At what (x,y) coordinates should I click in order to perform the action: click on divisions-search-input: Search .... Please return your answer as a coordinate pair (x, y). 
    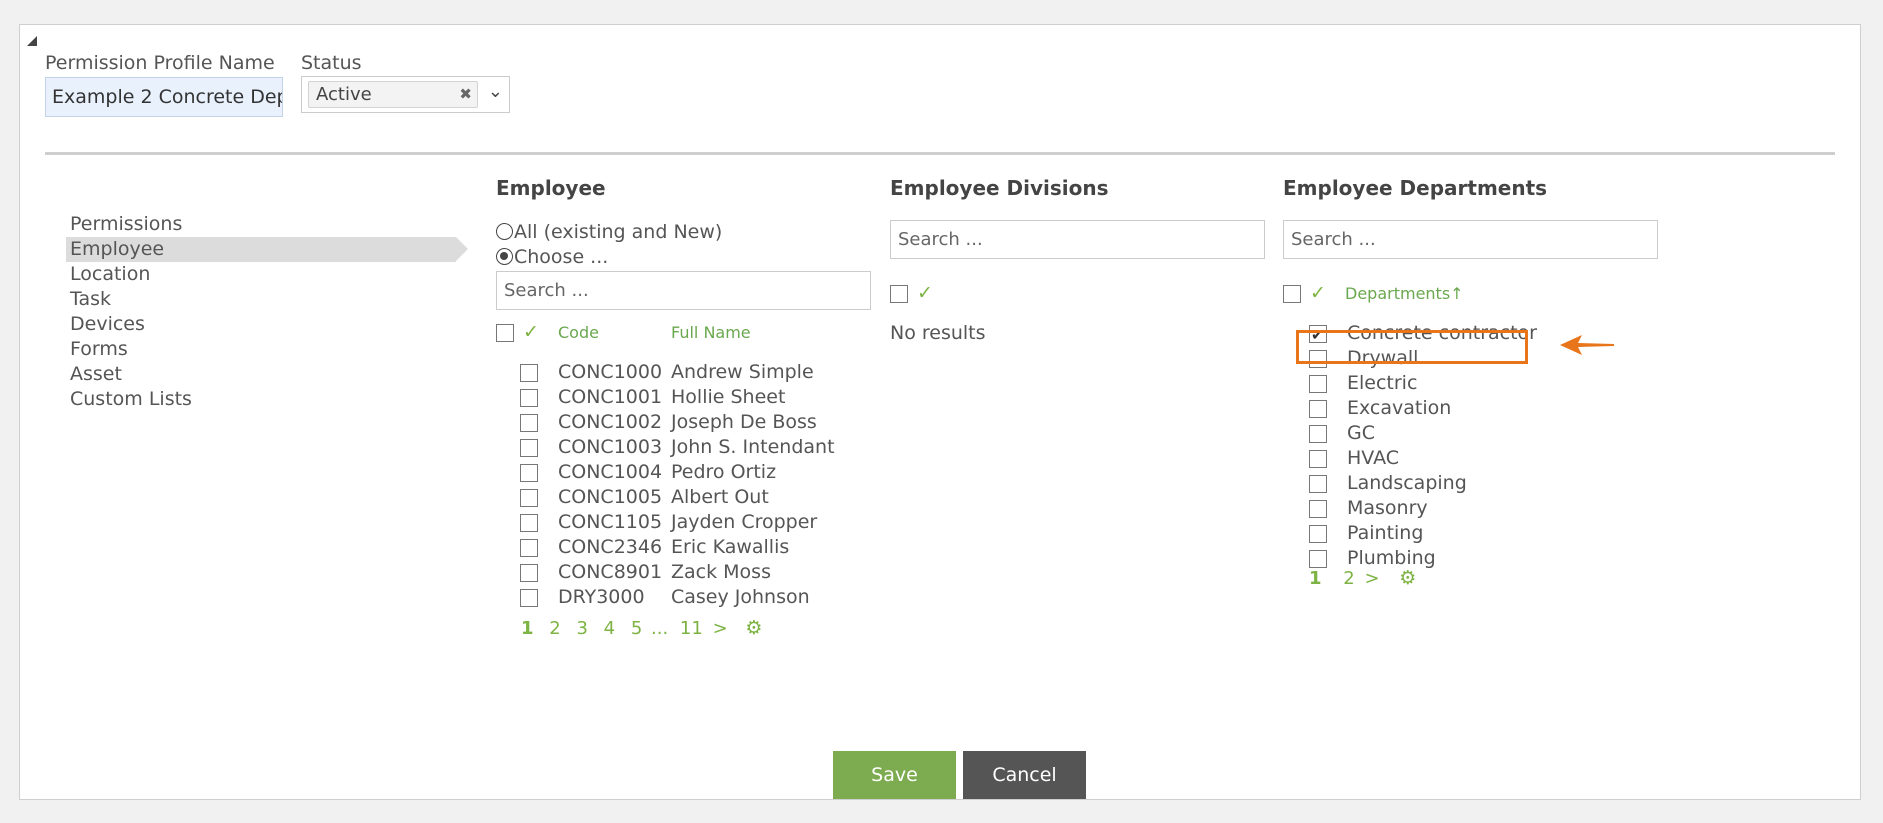
    Looking at the image, I should click on (1077, 239).